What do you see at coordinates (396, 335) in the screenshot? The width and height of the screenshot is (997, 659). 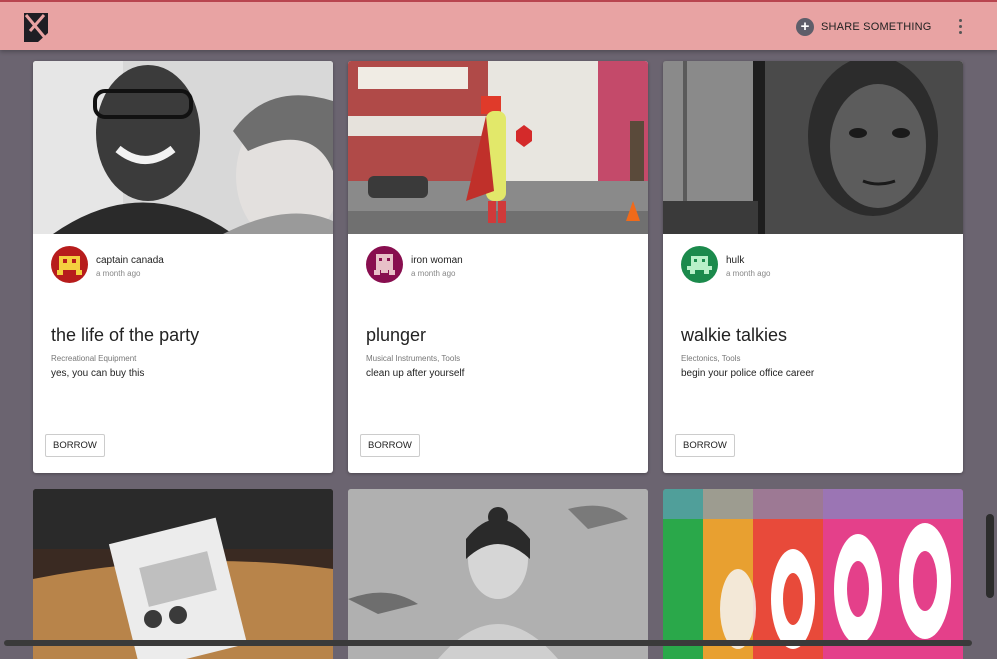 I see `item-title: plunger` at bounding box center [396, 335].